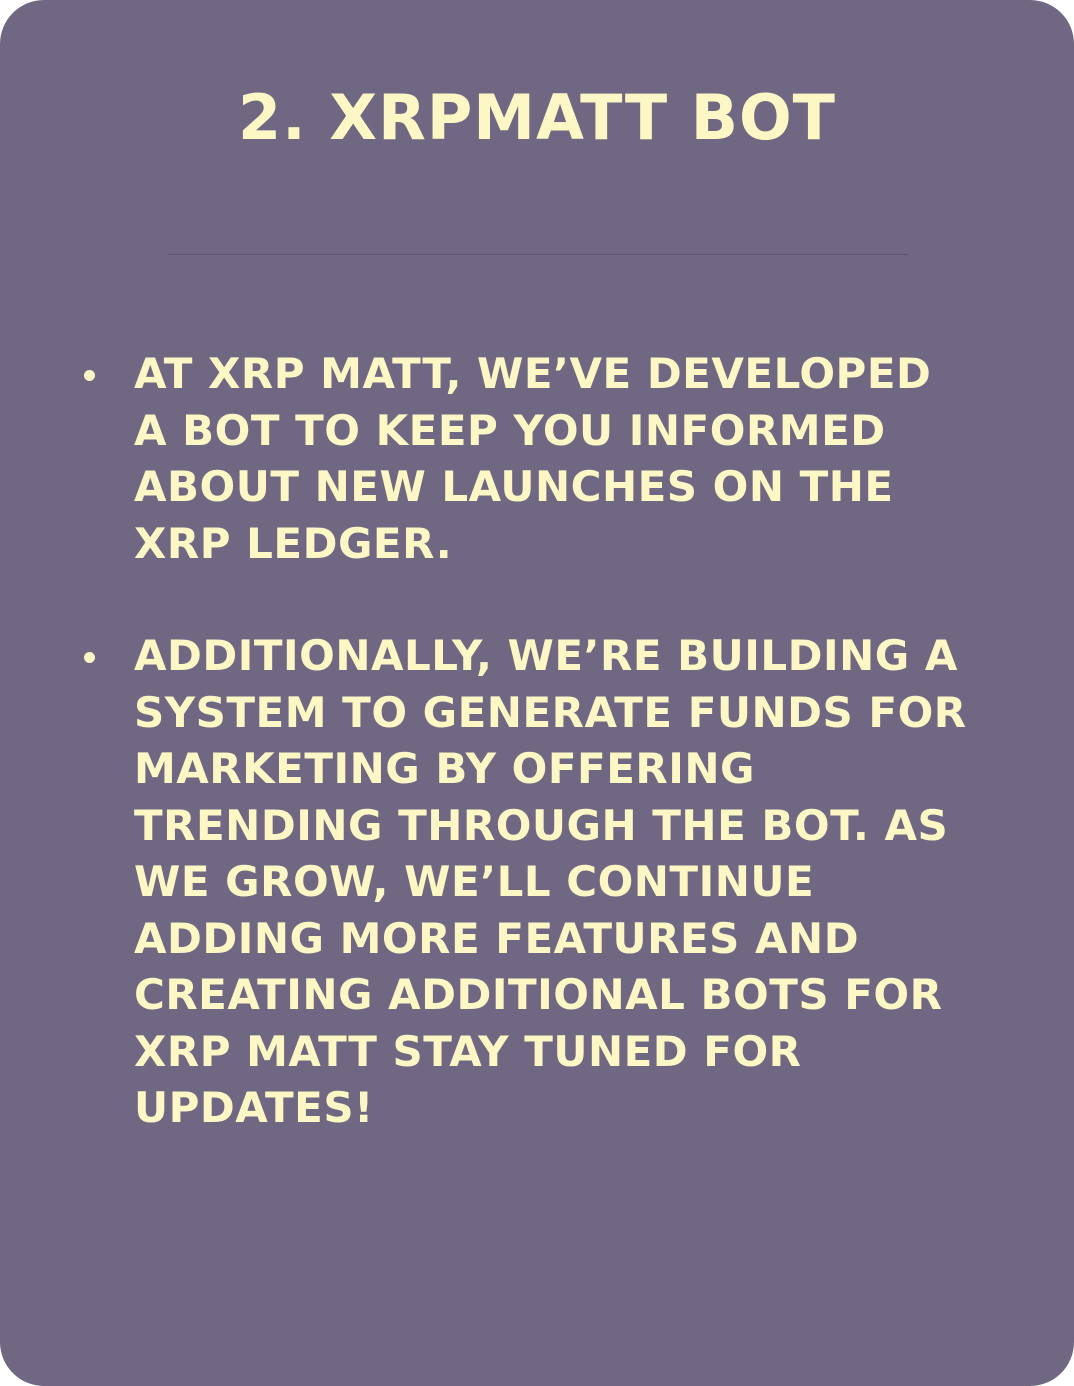  I want to click on bullet-text-line: MARKETING BY OFFERING, so click(445, 768).